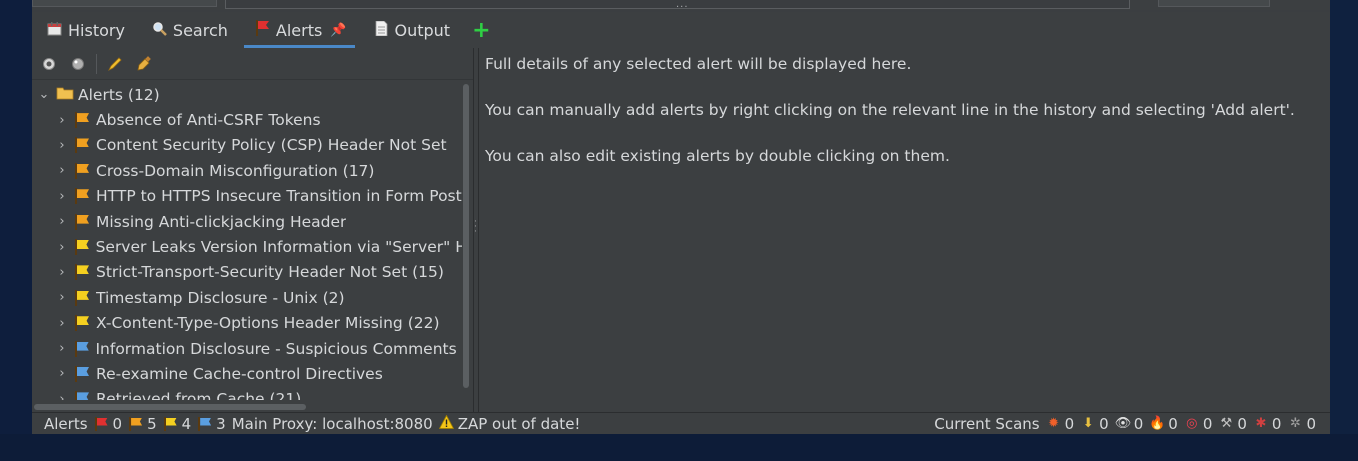 The image size is (1358, 461). I want to click on status-info-count: 3, so click(211, 424).